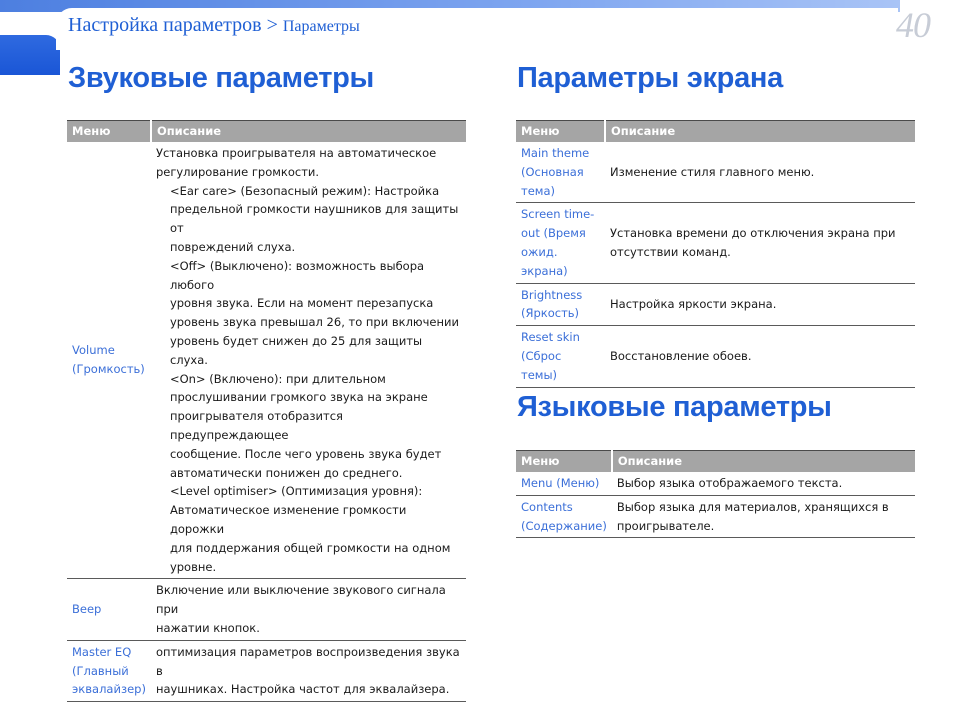  What do you see at coordinates (30, 55) in the screenshot?
I see `header-tab` at bounding box center [30, 55].